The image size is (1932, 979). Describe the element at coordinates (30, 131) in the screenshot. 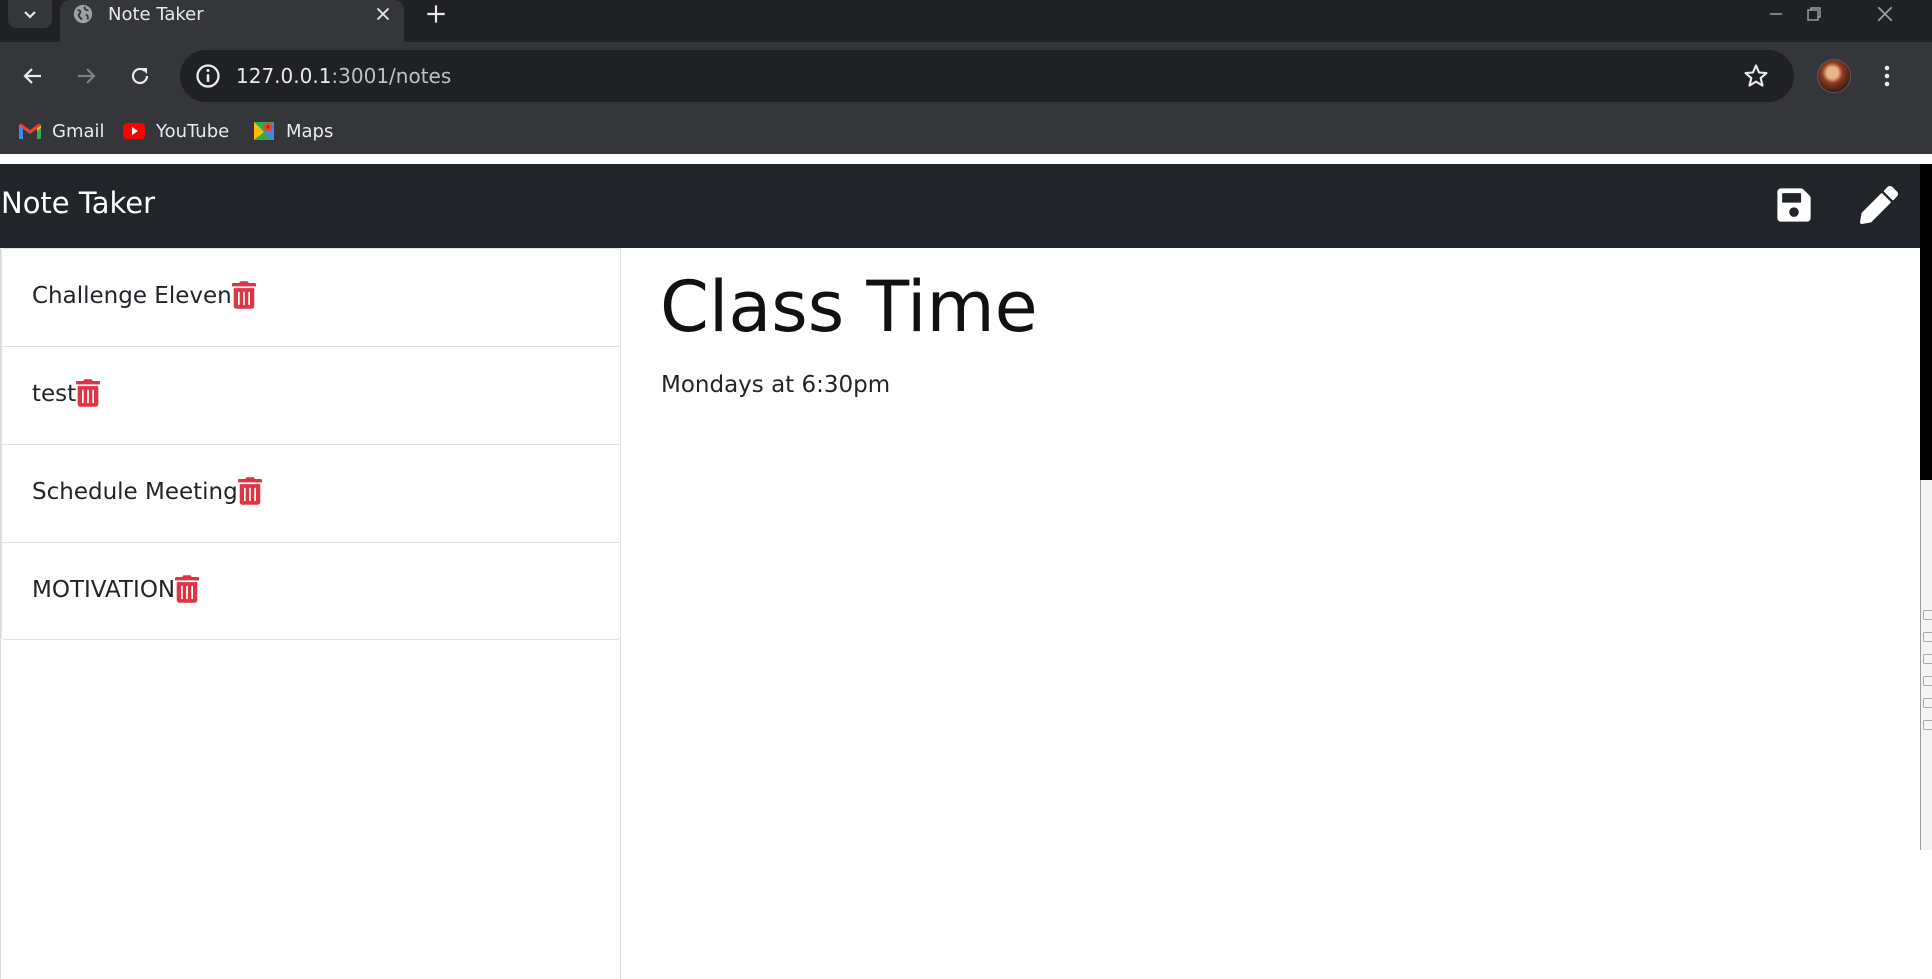

I see `gmail-icon` at that location.